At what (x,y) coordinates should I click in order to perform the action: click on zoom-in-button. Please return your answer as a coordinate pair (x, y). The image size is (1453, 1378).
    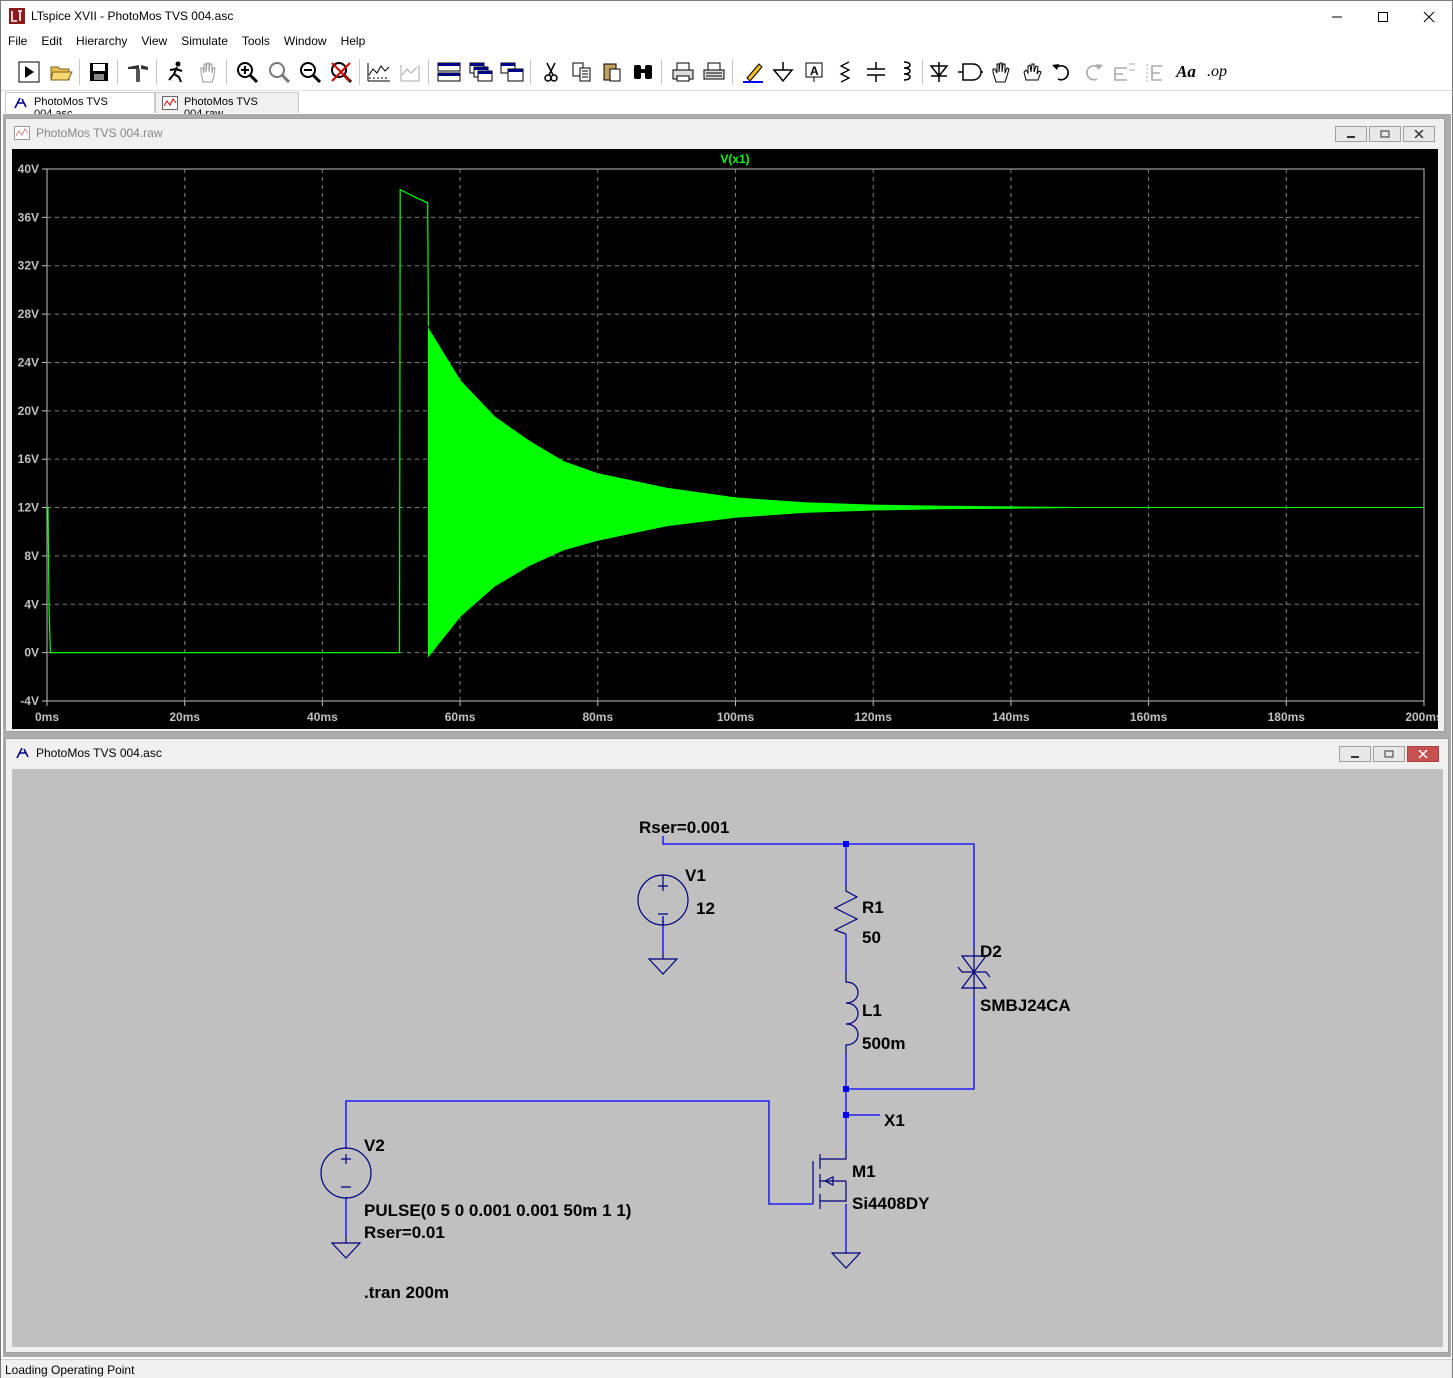
    Looking at the image, I should click on (247, 72).